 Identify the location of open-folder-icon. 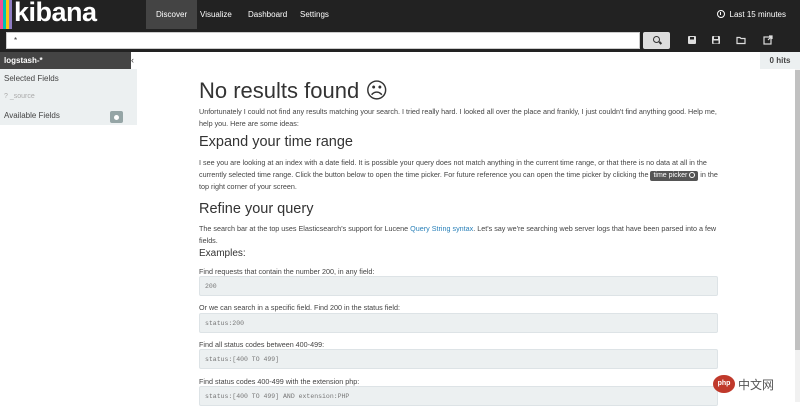
(741, 40).